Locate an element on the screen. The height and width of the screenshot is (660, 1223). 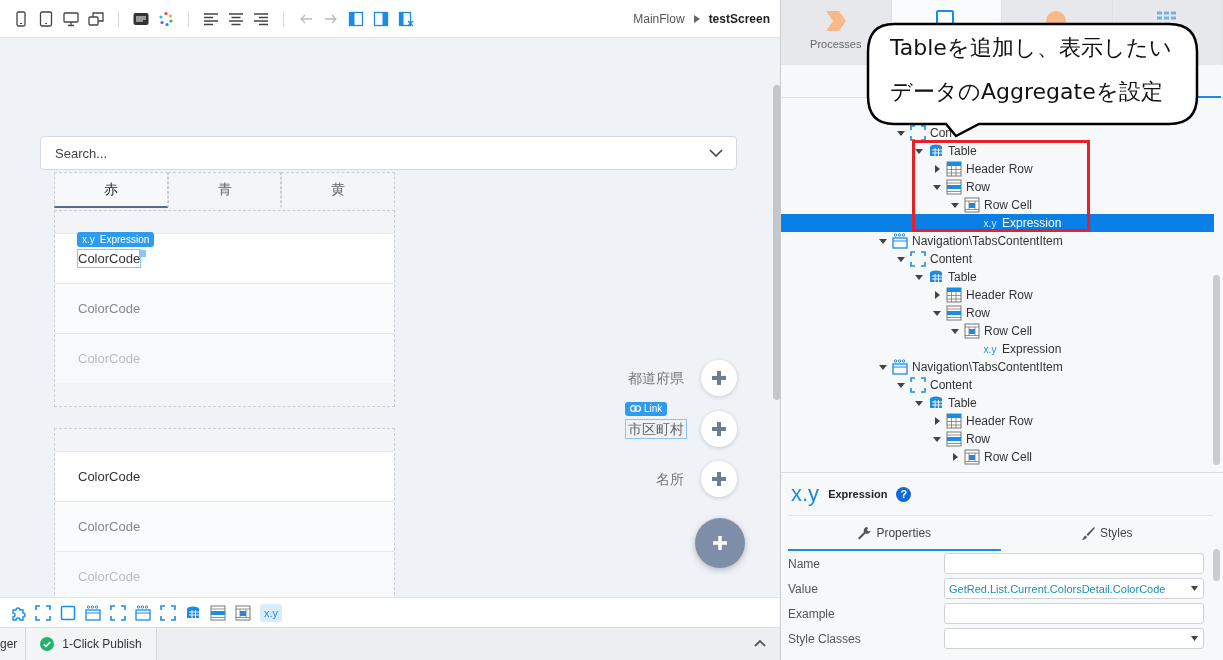
field-label: Name is located at coordinates (804, 563).